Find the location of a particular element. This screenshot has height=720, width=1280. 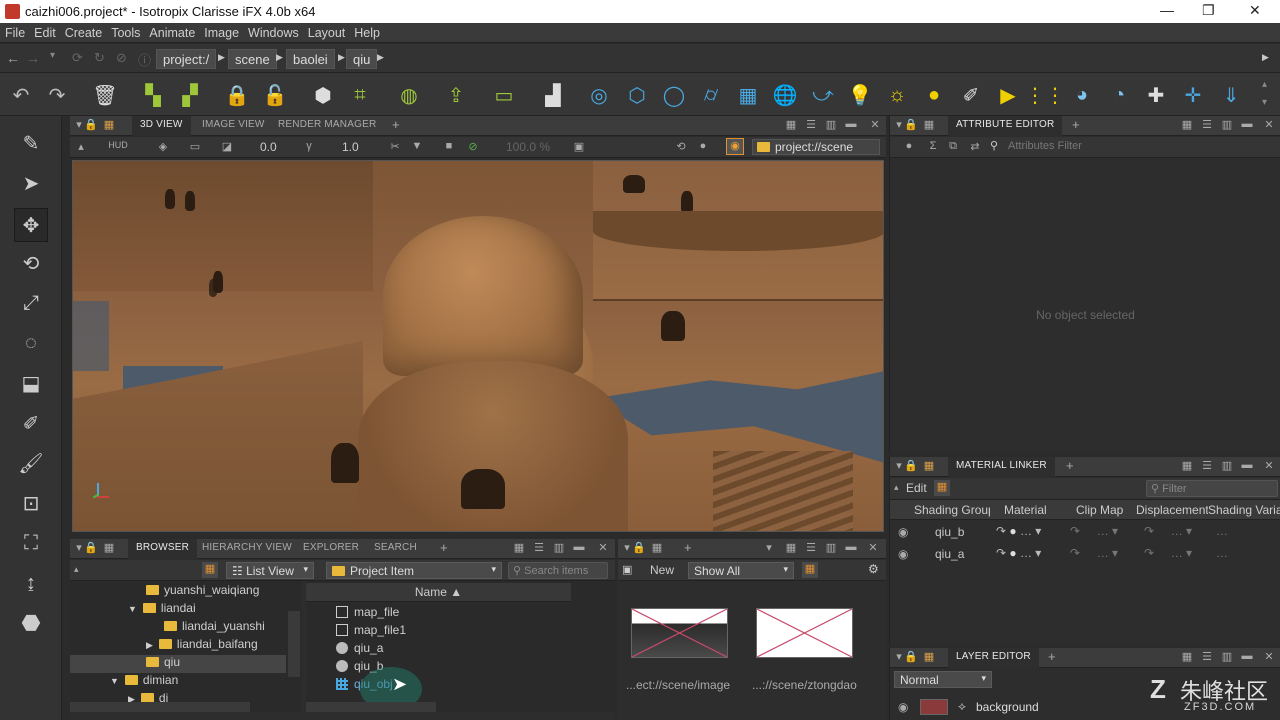

close-button: ✕ is located at coordinates (1255, 10).